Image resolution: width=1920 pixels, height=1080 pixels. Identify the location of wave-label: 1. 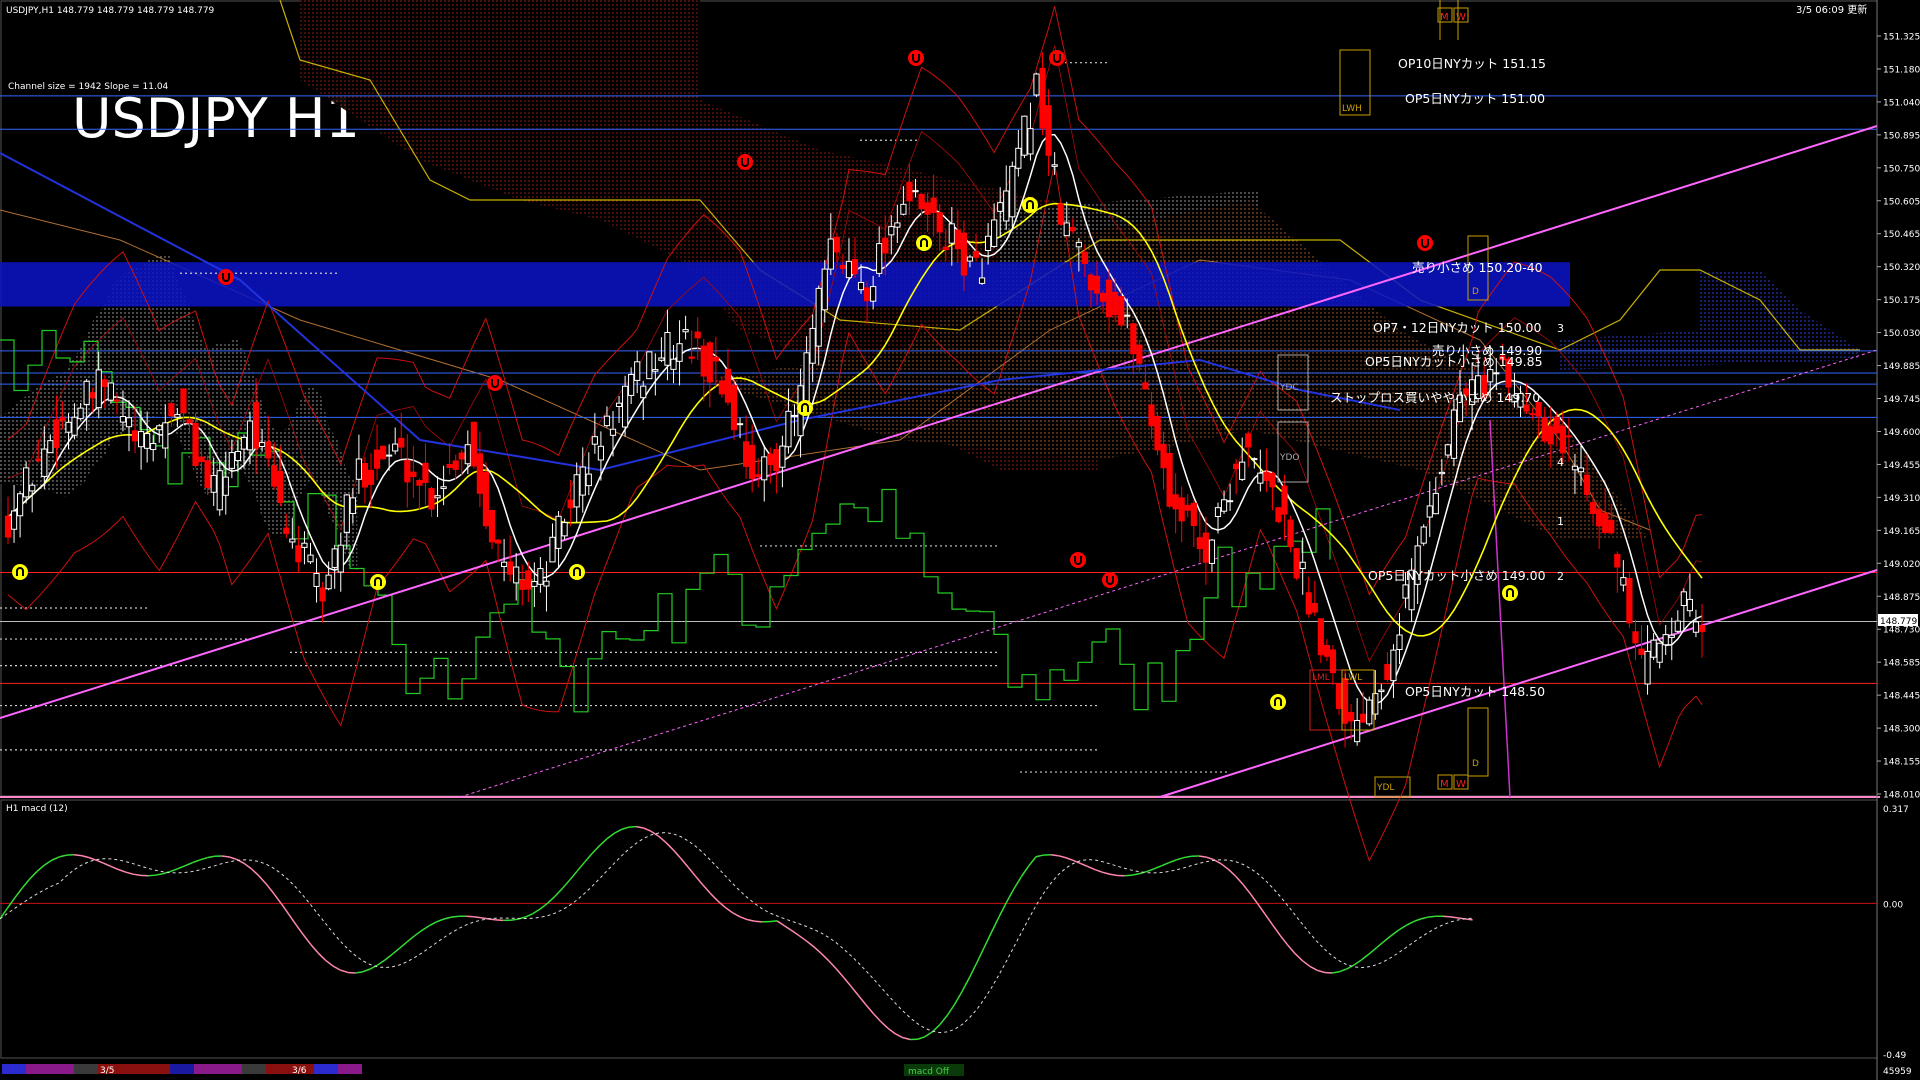
(1560, 521).